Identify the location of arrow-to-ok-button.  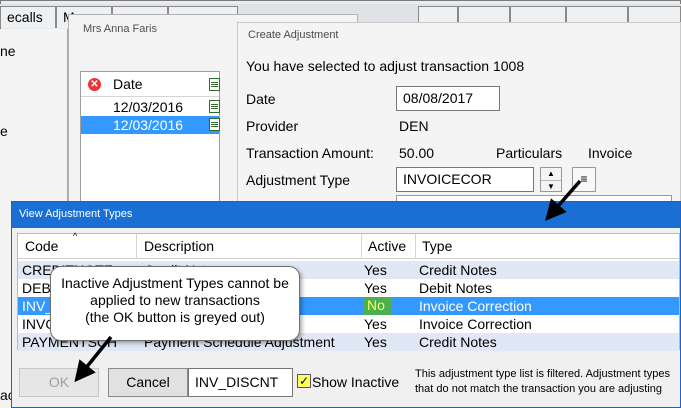
(93, 359).